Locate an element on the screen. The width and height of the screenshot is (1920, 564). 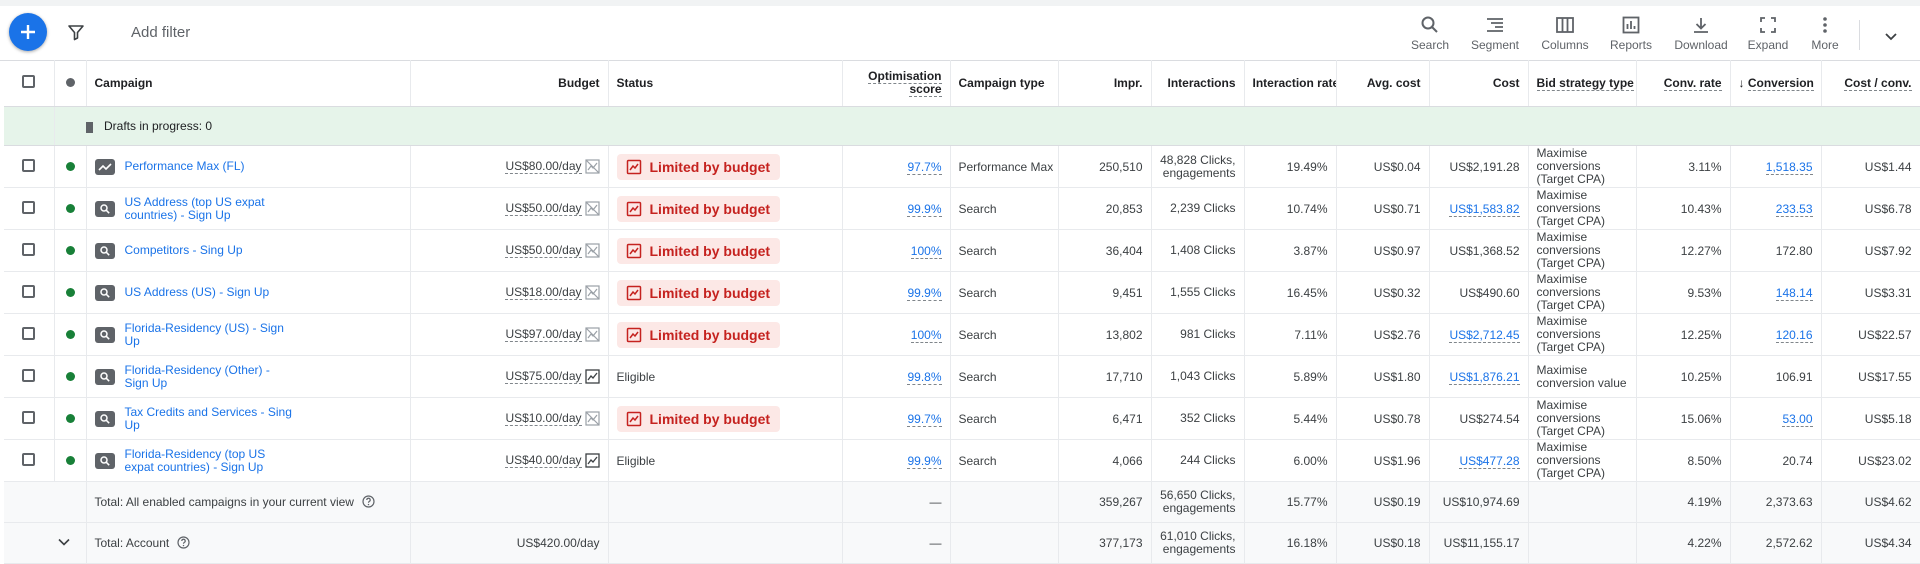
select-all-checkbox is located at coordinates (29, 81).